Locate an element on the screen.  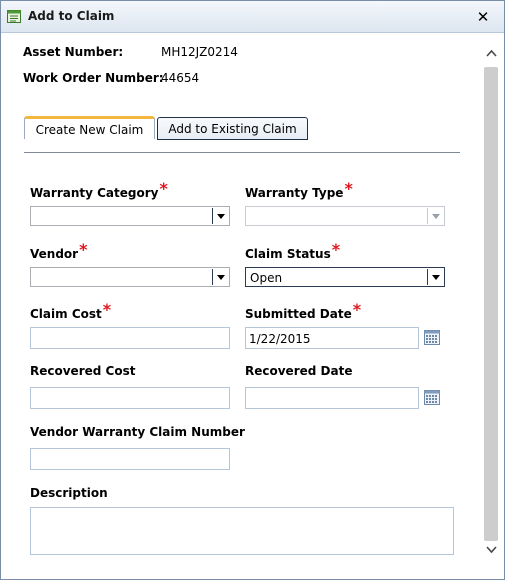
submitted-date-label: Submitted Date* is located at coordinates (303, 310).